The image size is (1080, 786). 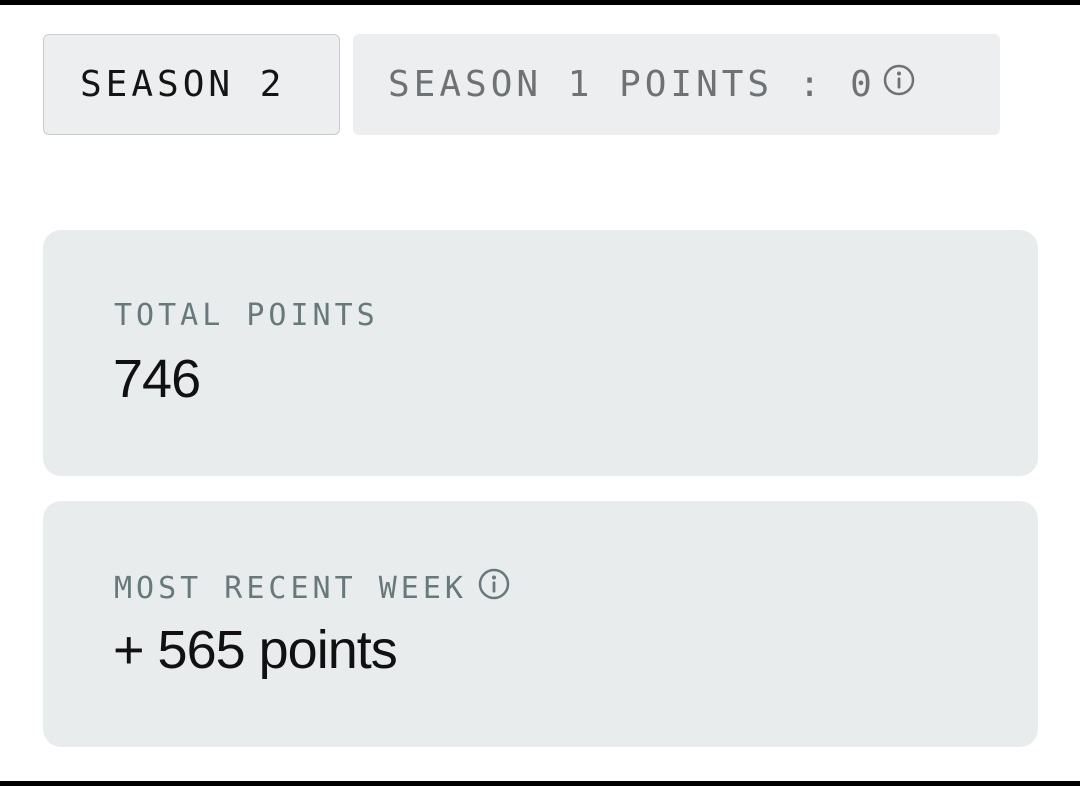 What do you see at coordinates (540, 783) in the screenshot?
I see `bottom-edge` at bounding box center [540, 783].